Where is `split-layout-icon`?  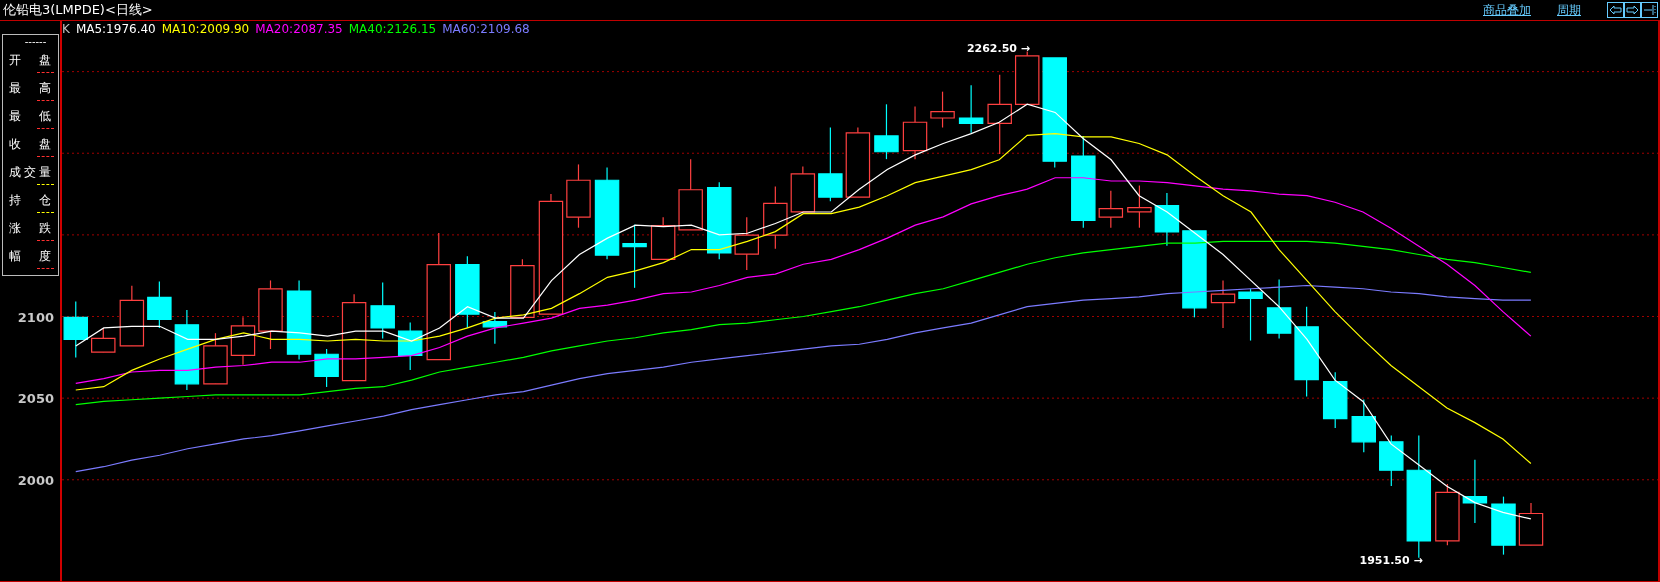
split-layout-icon is located at coordinates (1649, 10).